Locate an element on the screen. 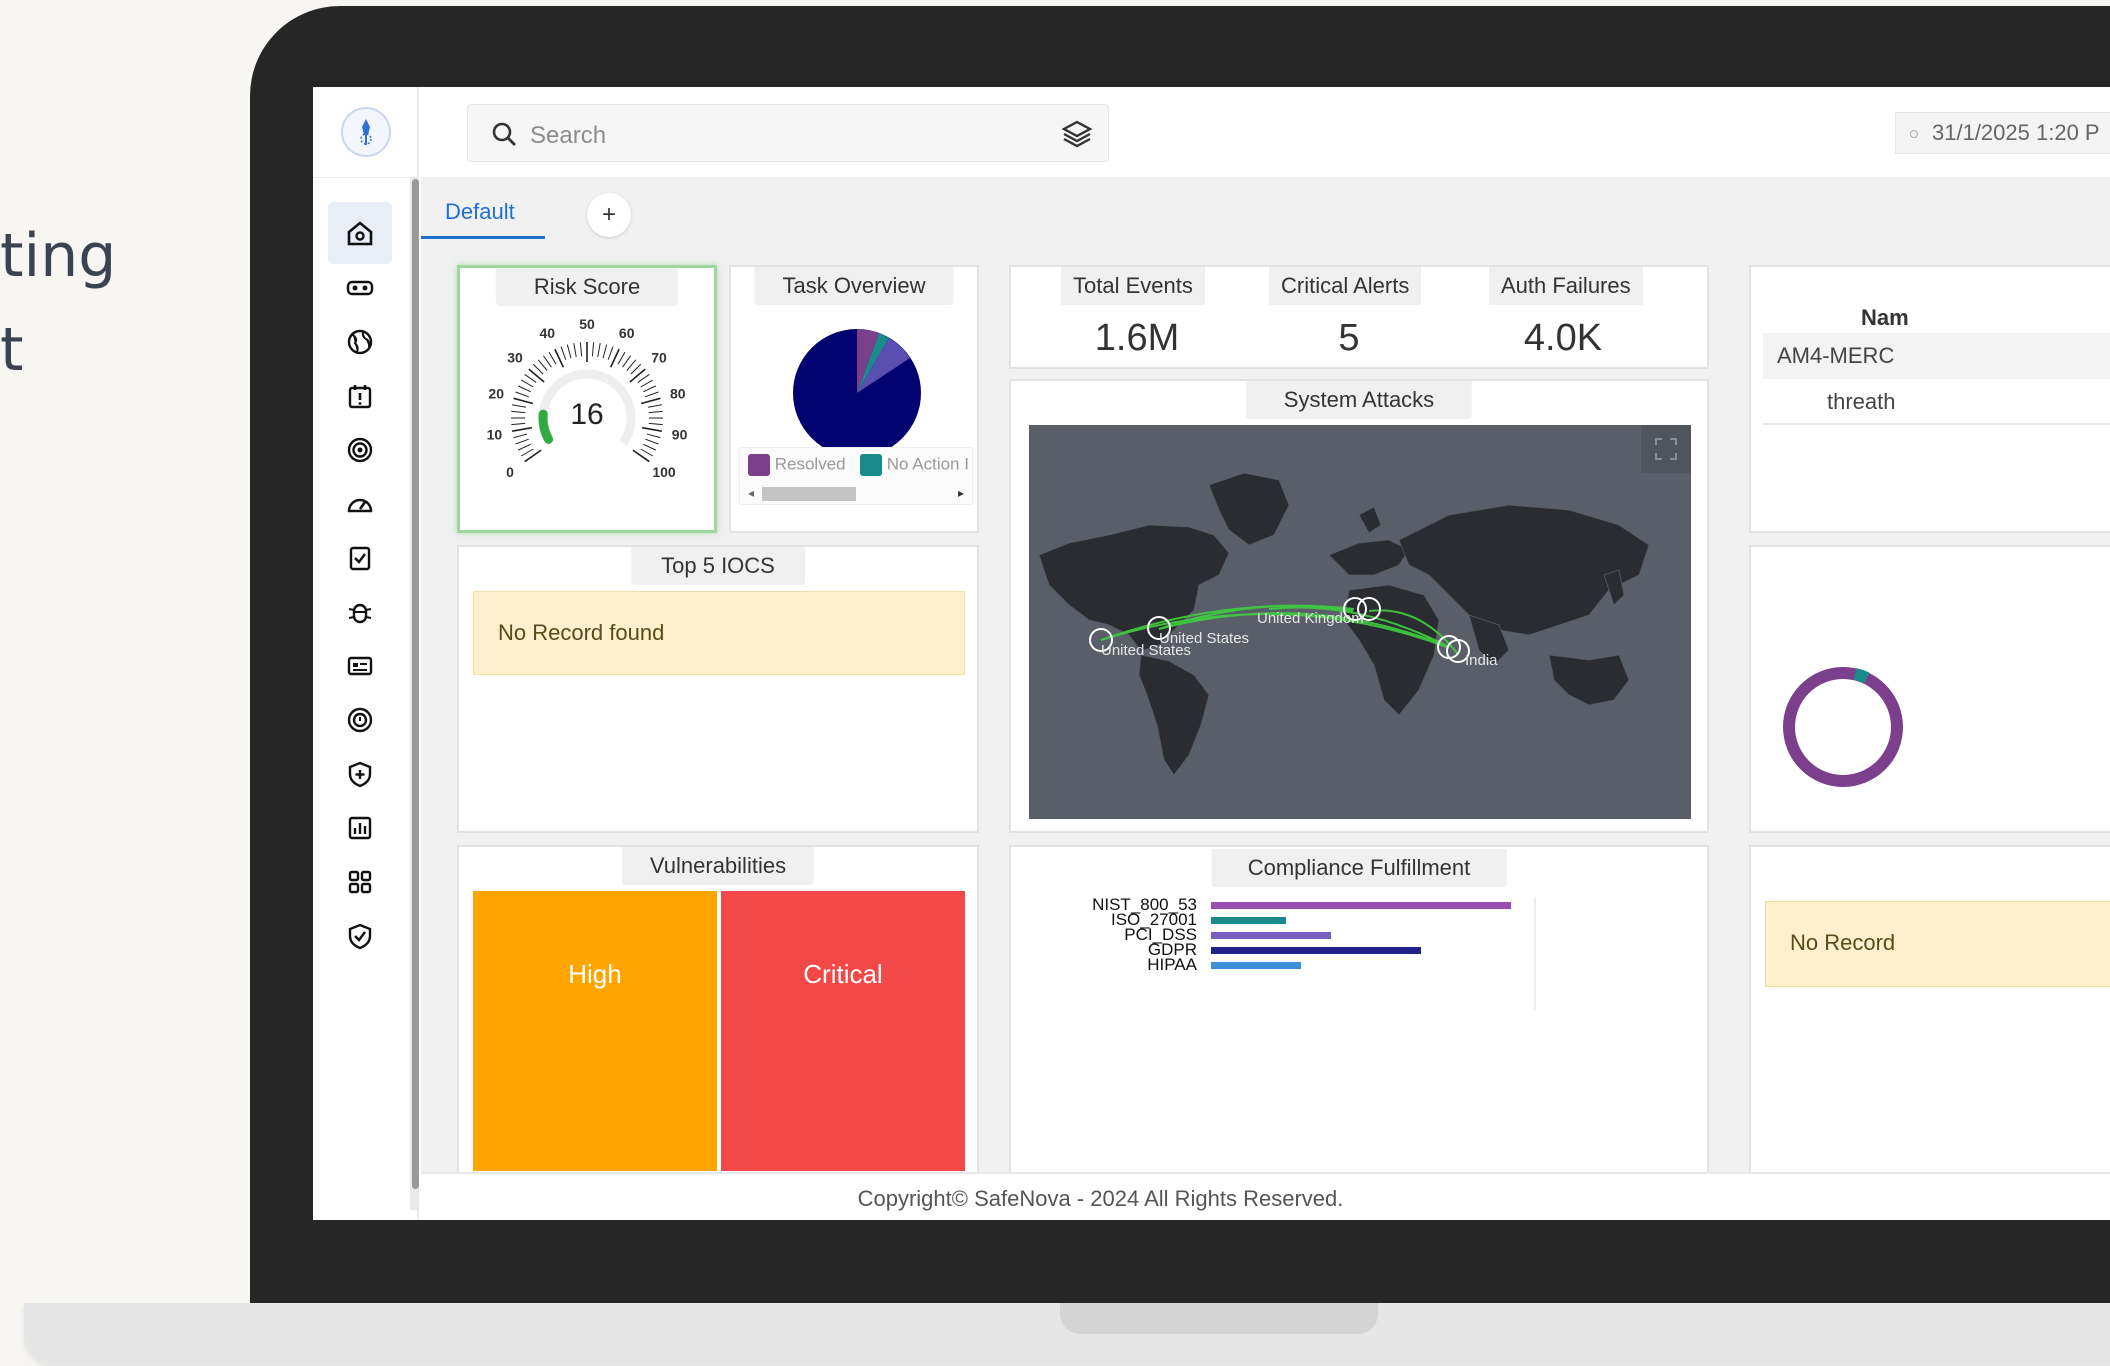 This screenshot has width=2110, height=1366. donut-ring is located at coordinates (1843, 727).